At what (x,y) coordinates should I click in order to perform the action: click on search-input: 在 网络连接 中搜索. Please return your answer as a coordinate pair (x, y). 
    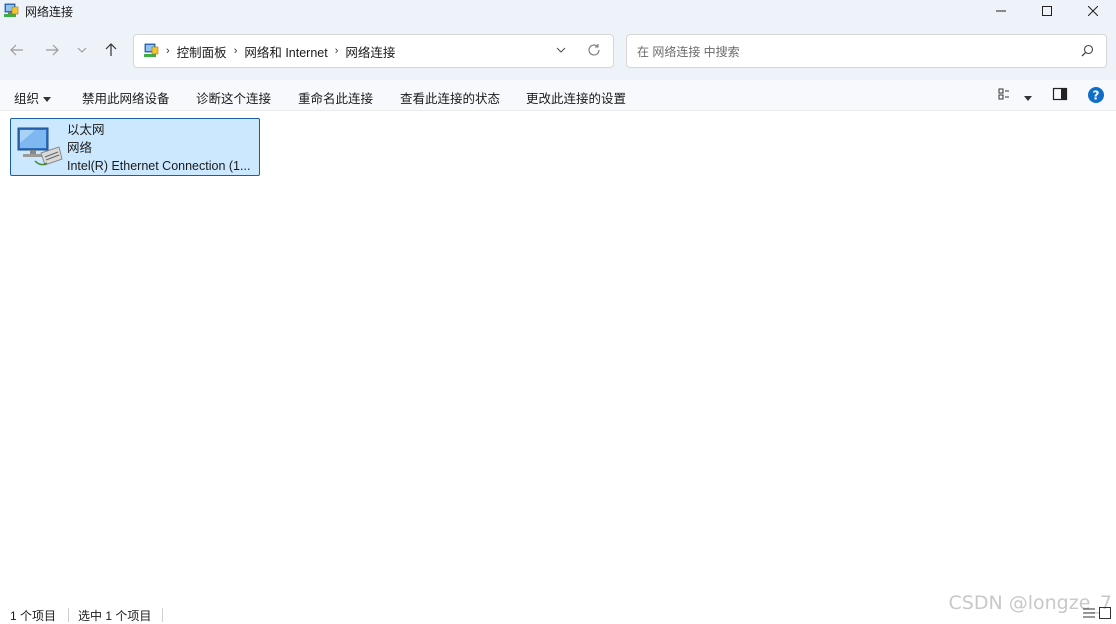
    Looking at the image, I should click on (866, 51).